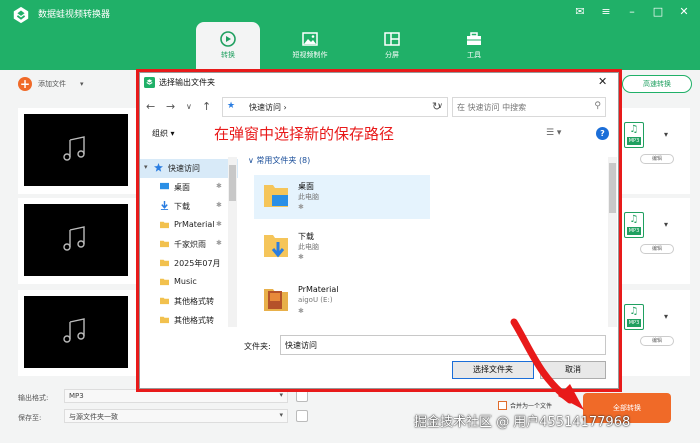 The image size is (700, 443). I want to click on folder-tile-prmaterial: PrMaterial aigoU (E:) ✱, so click(342, 301).